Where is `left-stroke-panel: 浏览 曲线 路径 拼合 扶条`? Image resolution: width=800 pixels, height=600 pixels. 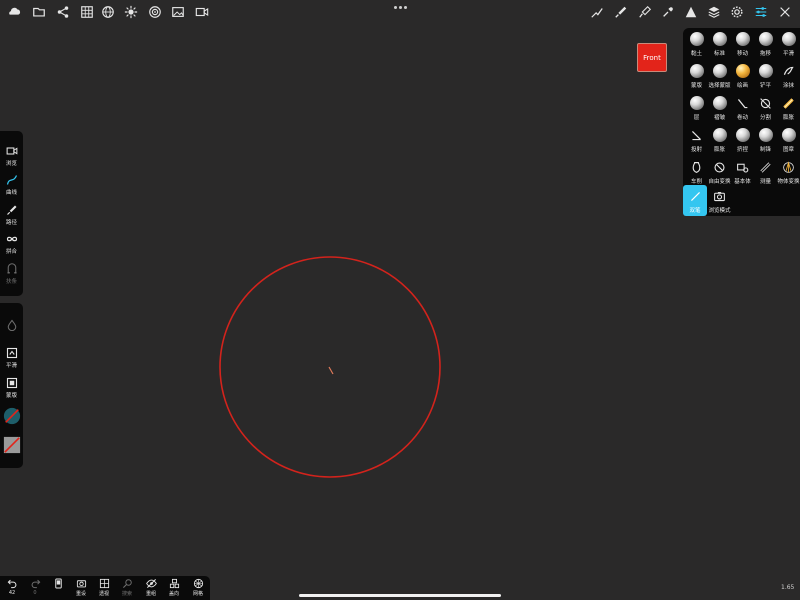 left-stroke-panel: 浏览 曲线 路径 拼合 扶条 is located at coordinates (11, 213).